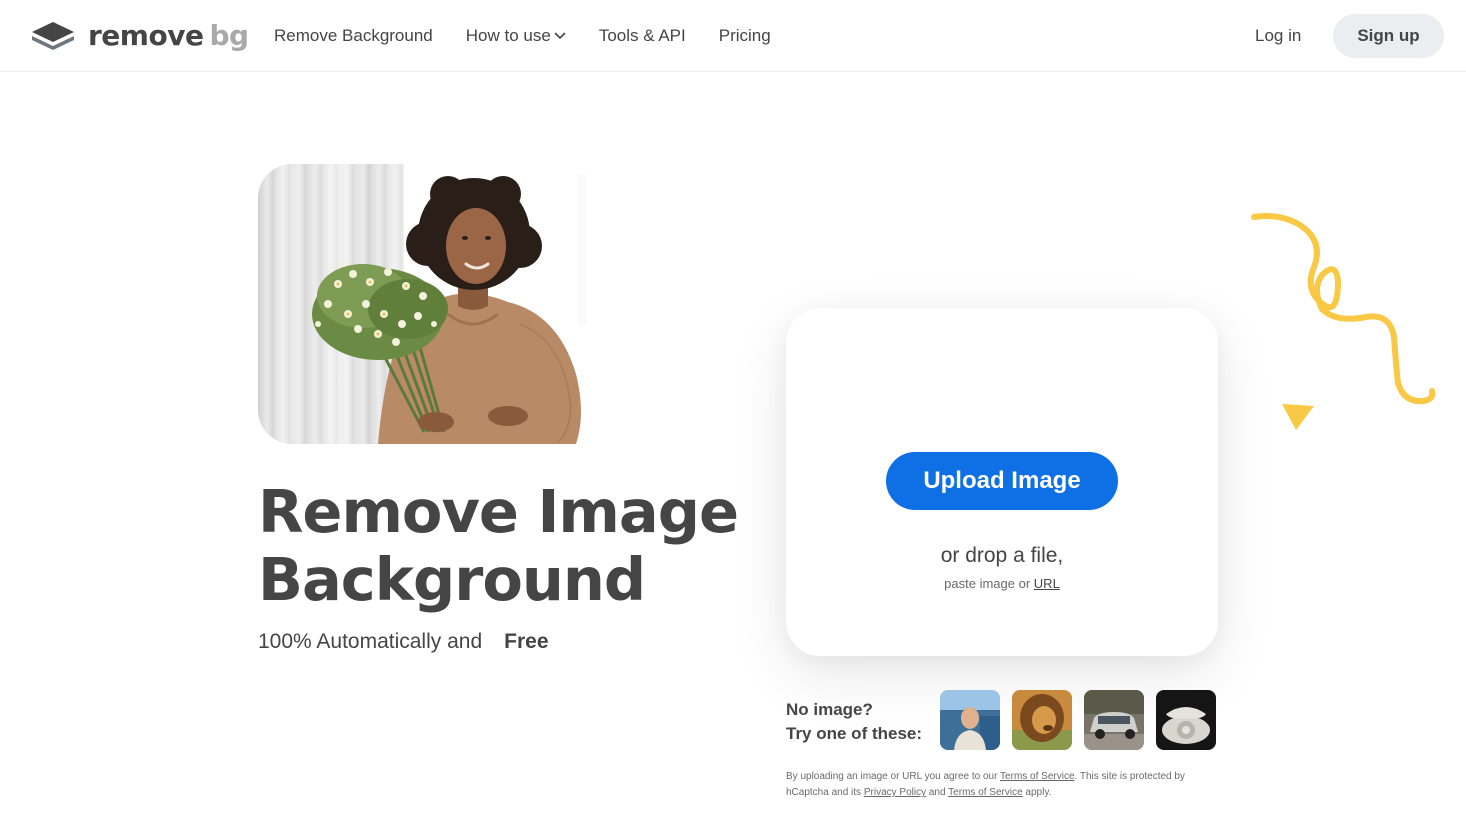 This screenshot has height=824, width=1466. I want to click on nav-pricing: Pricing, so click(745, 36).